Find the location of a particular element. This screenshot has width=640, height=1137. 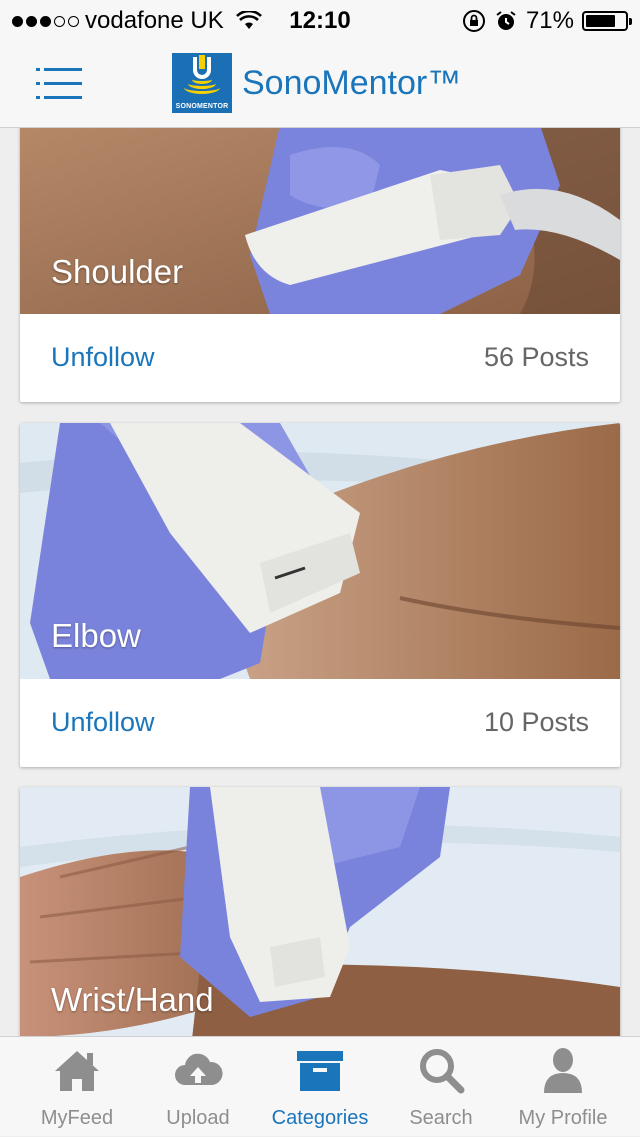

category-name: Shoulder is located at coordinates (117, 271).